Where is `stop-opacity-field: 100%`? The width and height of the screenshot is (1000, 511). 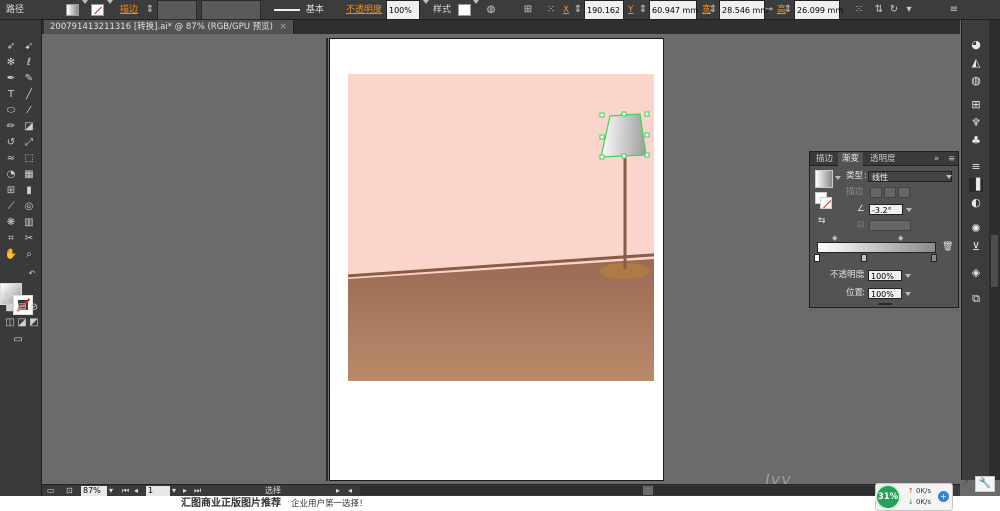 stop-opacity-field: 100% is located at coordinates (885, 275).